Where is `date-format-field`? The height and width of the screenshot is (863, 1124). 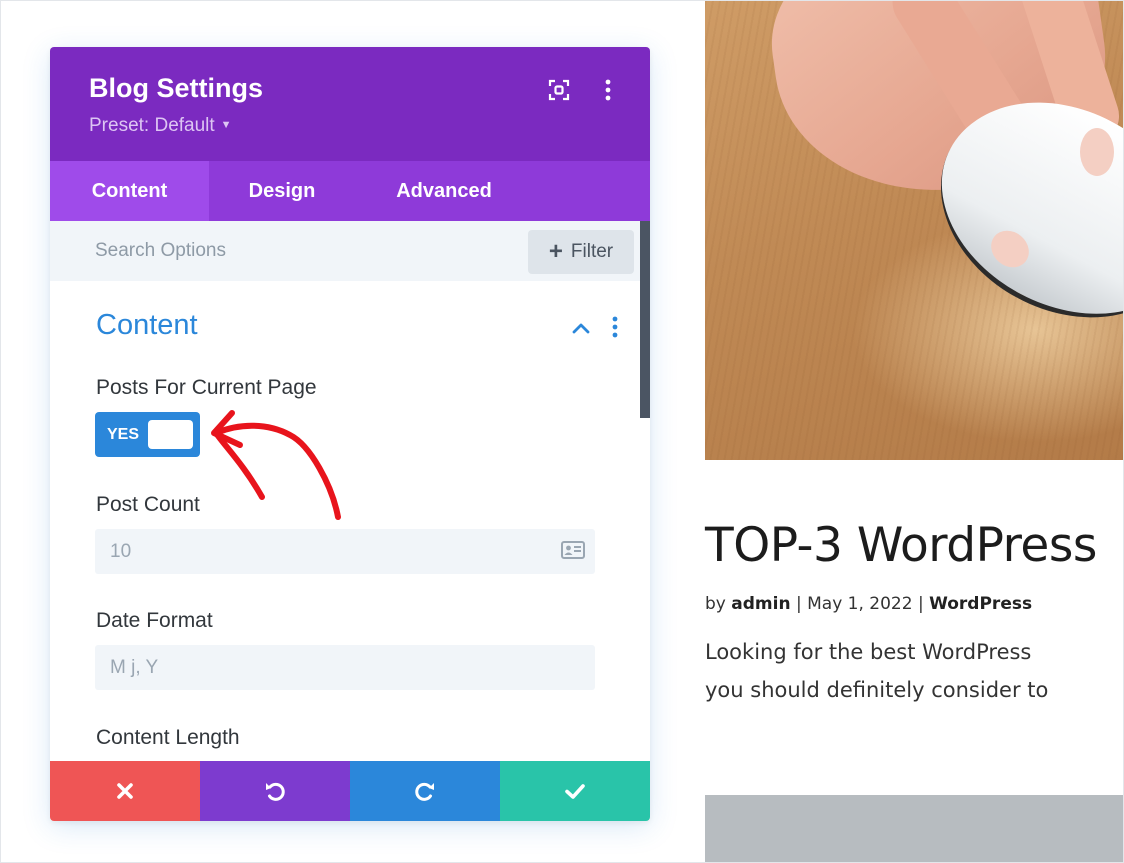
date-format-field is located at coordinates (345, 667).